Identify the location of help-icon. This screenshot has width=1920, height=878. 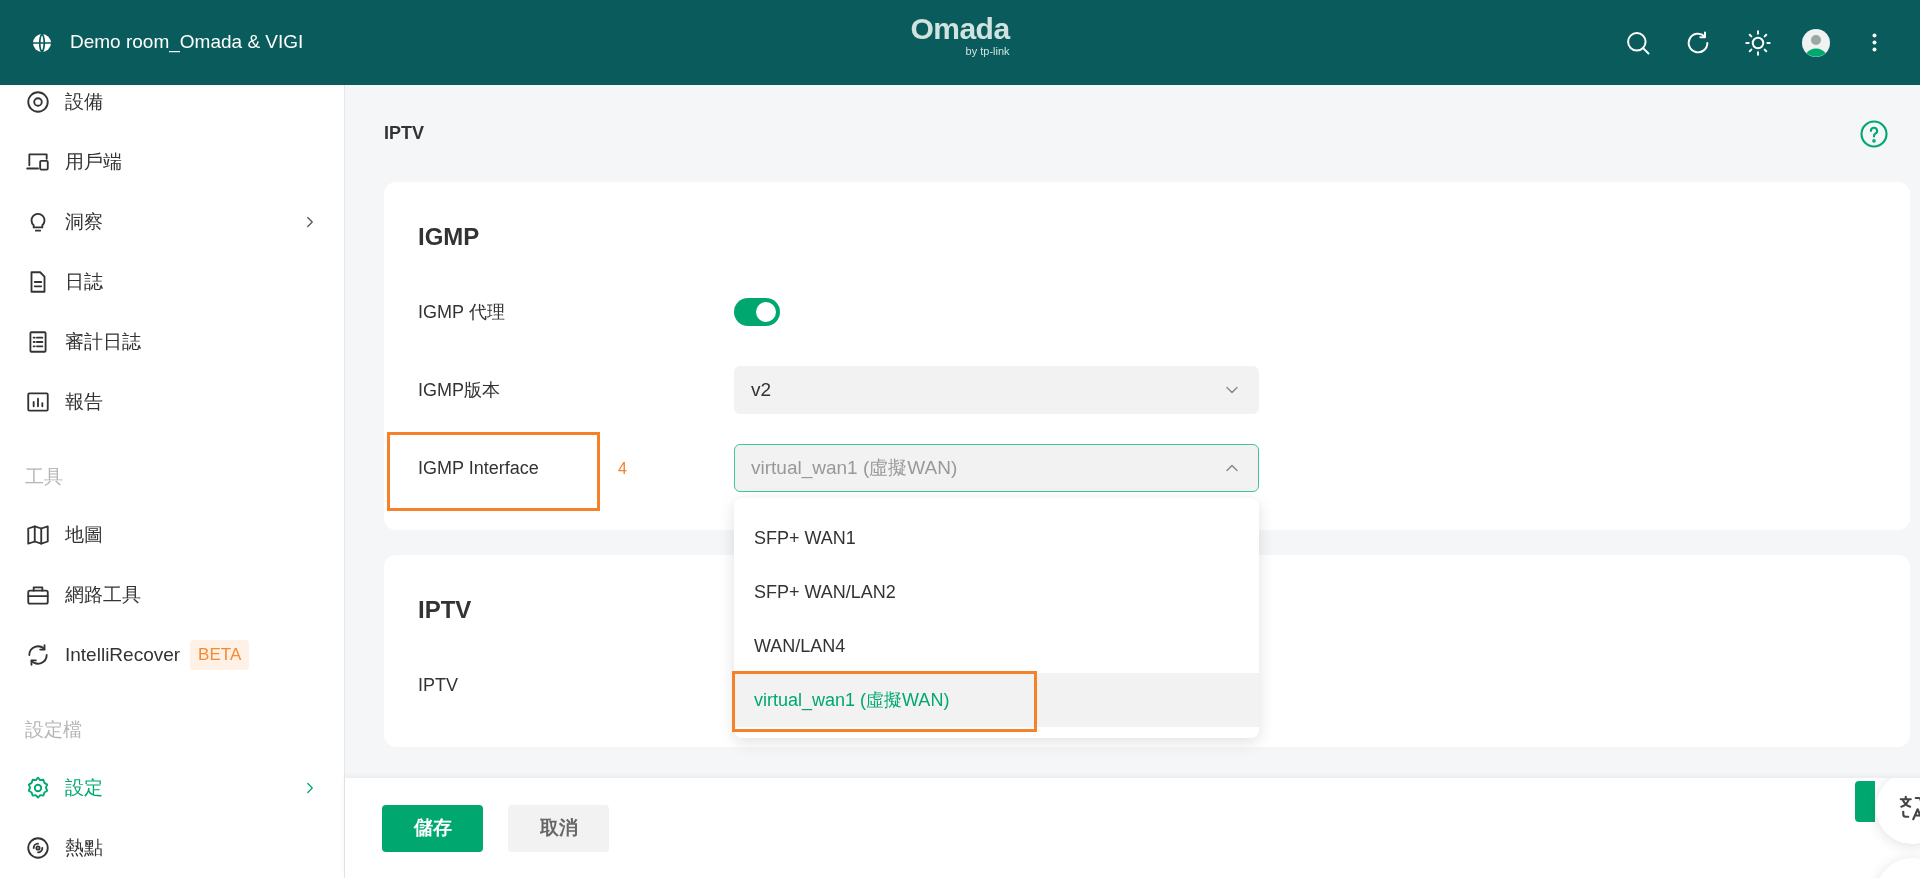
(1874, 133).